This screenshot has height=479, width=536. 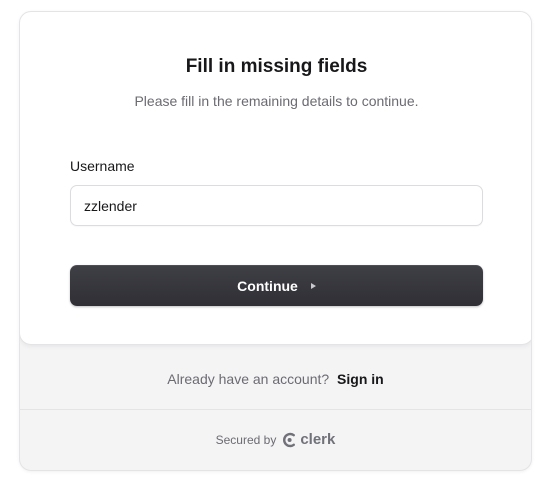 What do you see at coordinates (267, 285) in the screenshot?
I see `continue-button-label: Continue` at bounding box center [267, 285].